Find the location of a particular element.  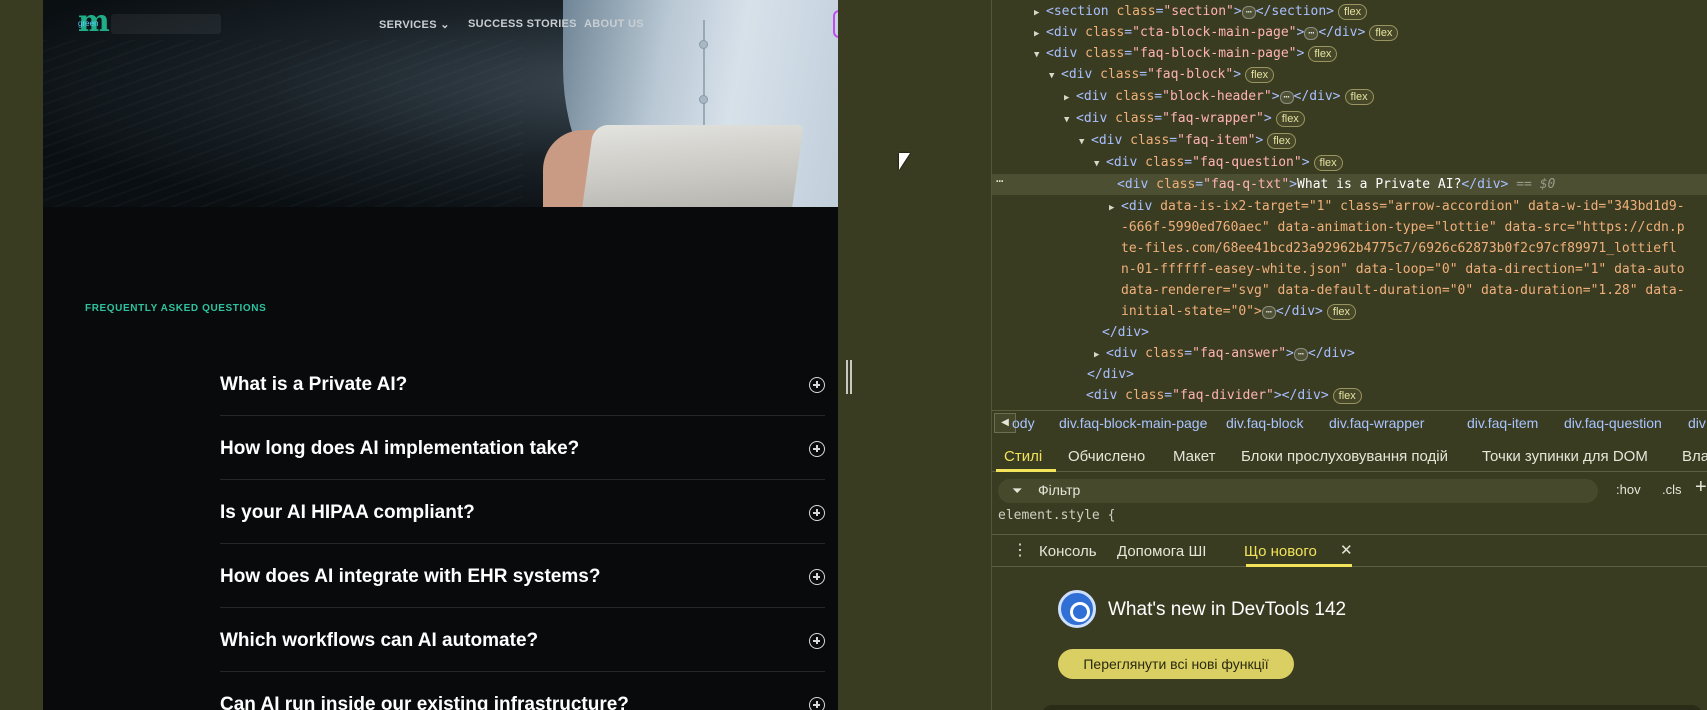

hero-light-streaks is located at coordinates (283, 123).